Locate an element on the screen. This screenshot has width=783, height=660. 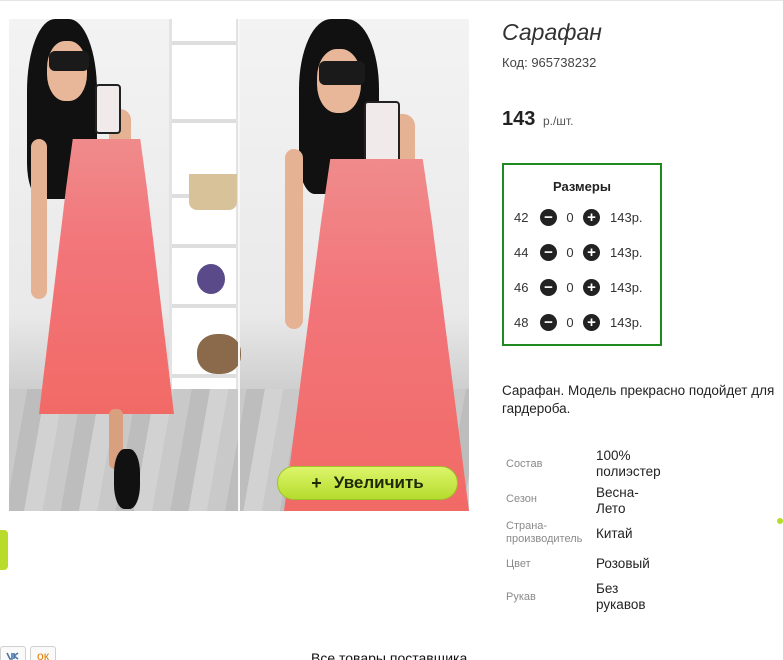
photo-divider is located at coordinates (239, 265).